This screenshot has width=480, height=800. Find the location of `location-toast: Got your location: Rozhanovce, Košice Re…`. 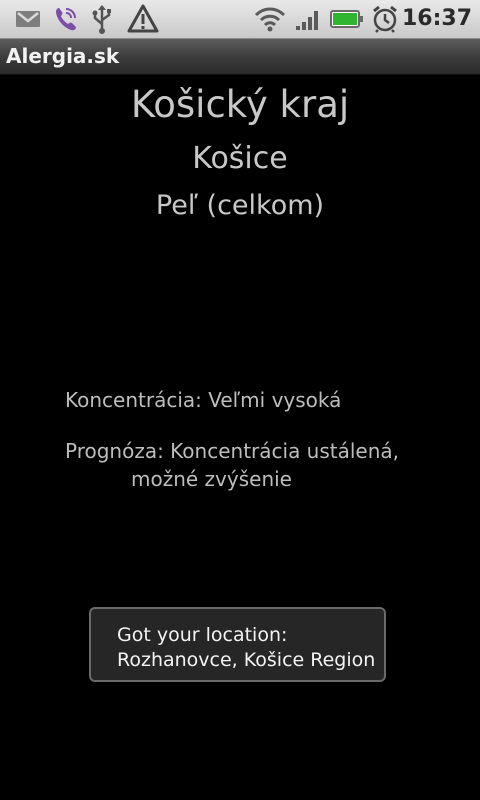

location-toast: Got your location: Rozhanovce, Košice Re… is located at coordinates (237, 644).